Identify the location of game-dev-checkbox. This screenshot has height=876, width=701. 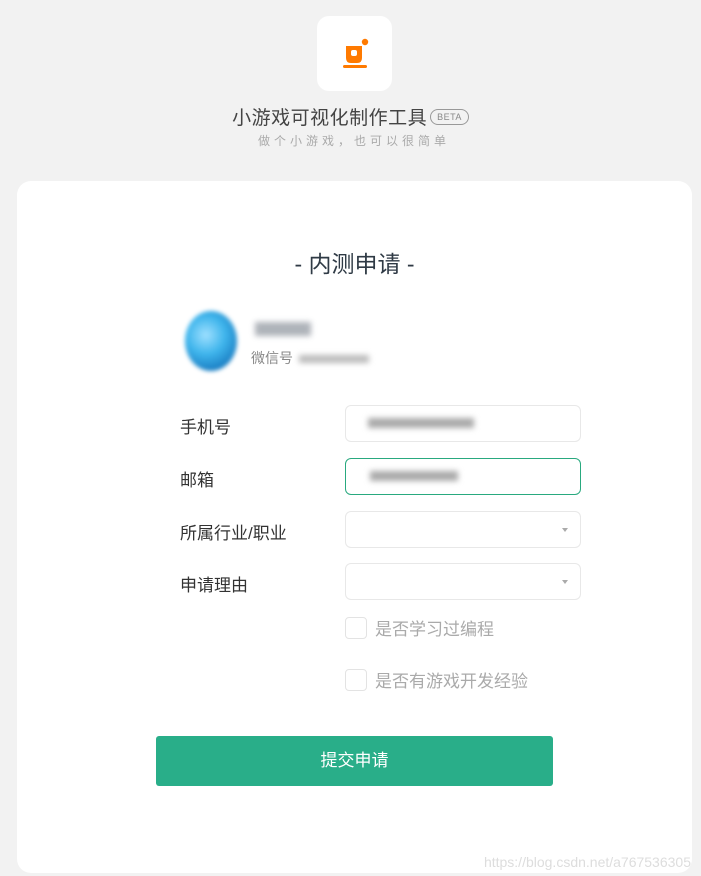
(356, 679).